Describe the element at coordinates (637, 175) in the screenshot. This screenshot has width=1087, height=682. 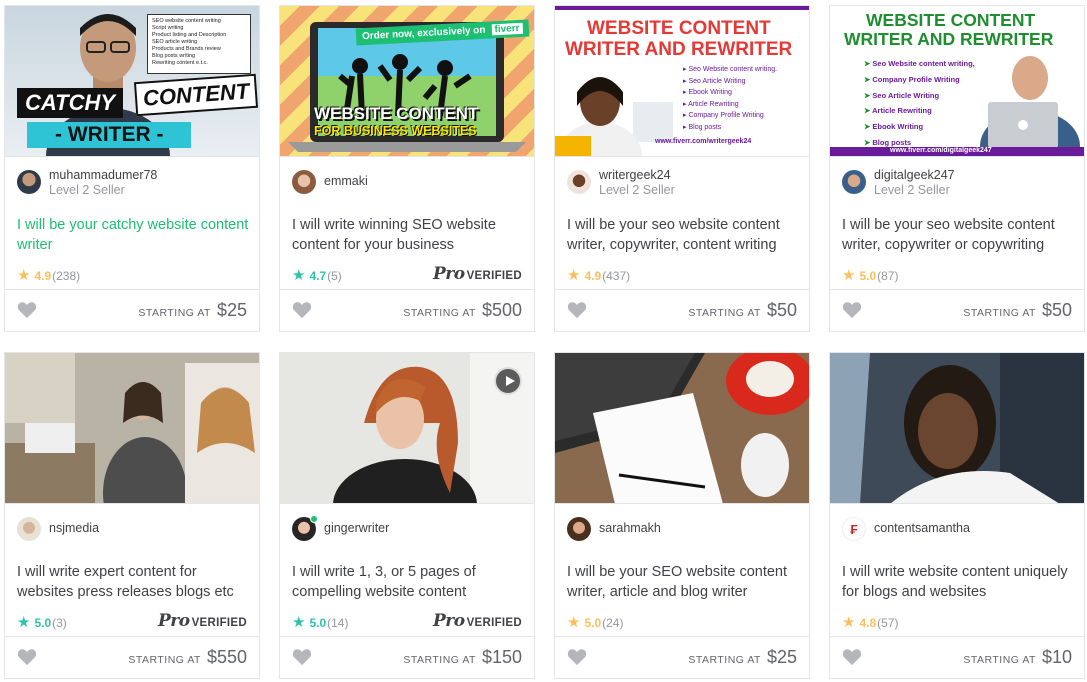
I see `seller-name: writergeek24` at that location.